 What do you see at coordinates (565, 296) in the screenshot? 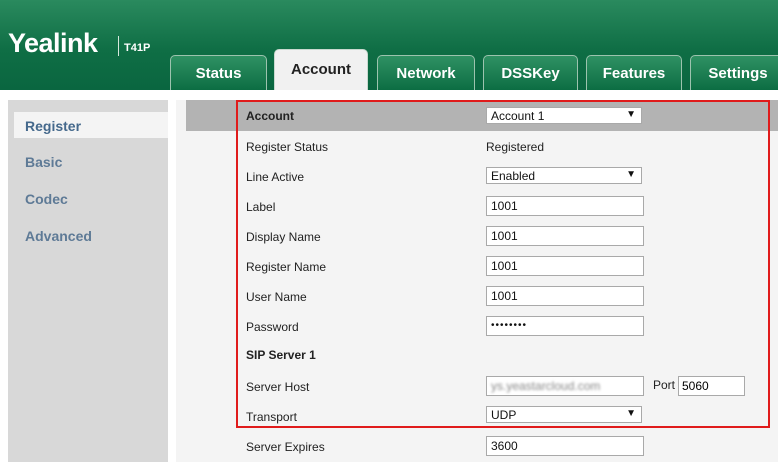
I see `user-name-input: 1001` at bounding box center [565, 296].